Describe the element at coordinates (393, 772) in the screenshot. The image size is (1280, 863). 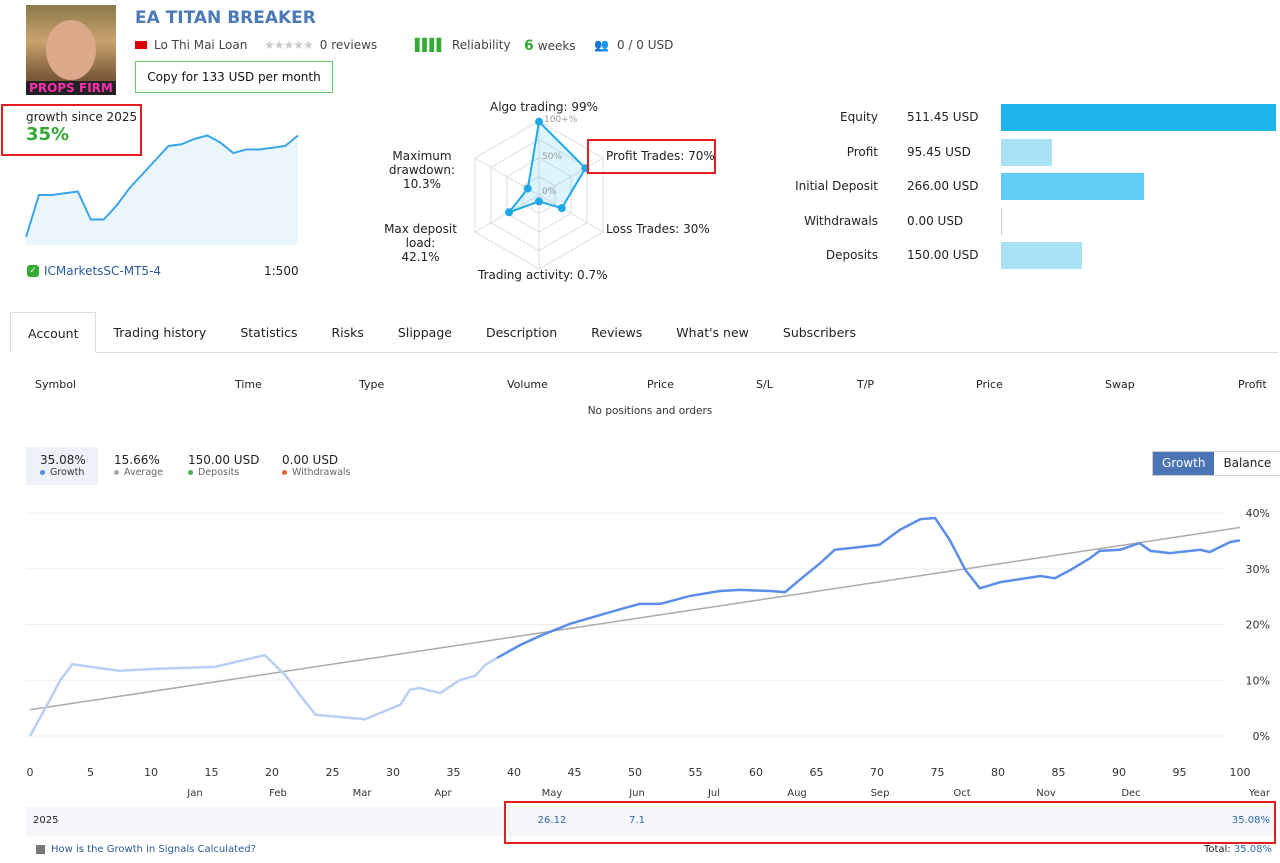
I see `x-tick-label: 30` at that location.